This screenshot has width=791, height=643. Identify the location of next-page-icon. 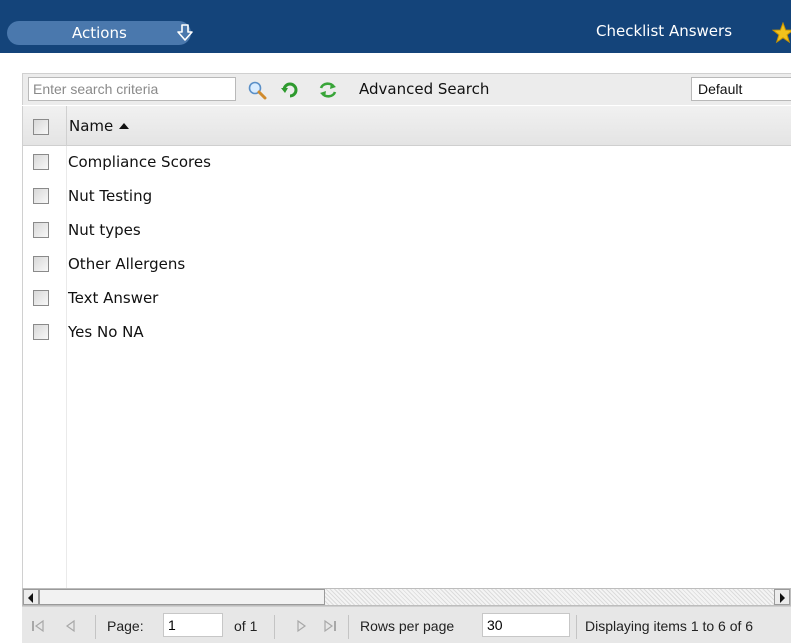
(301, 626).